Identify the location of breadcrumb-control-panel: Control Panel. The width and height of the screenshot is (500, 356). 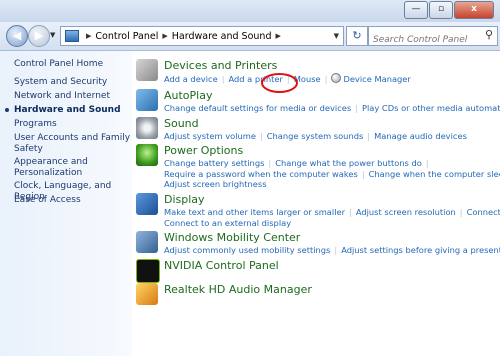
(126, 36).